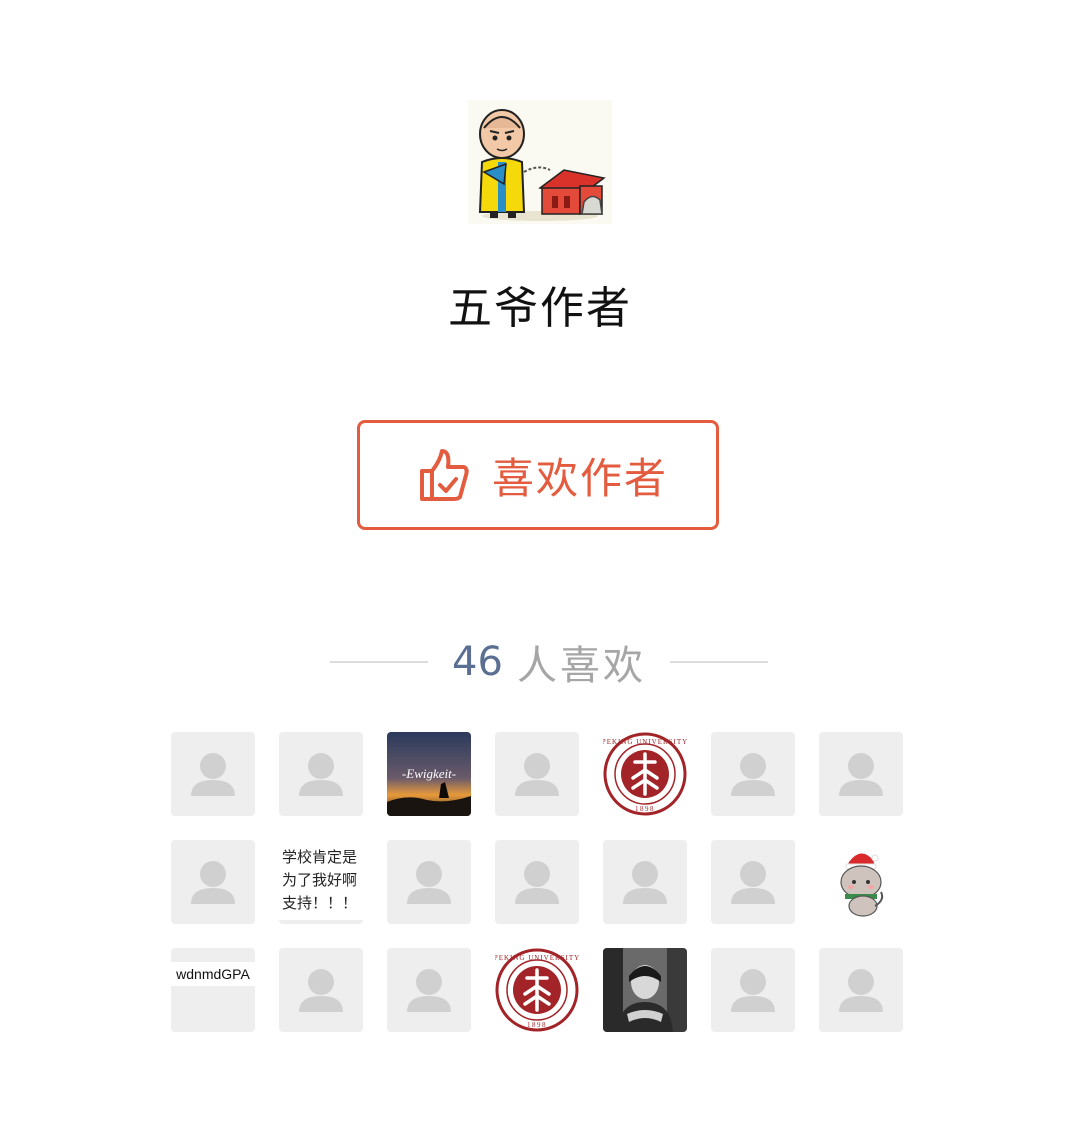 The height and width of the screenshot is (1127, 1080). What do you see at coordinates (540, 308) in the screenshot?
I see `author-name: 五爷作者` at bounding box center [540, 308].